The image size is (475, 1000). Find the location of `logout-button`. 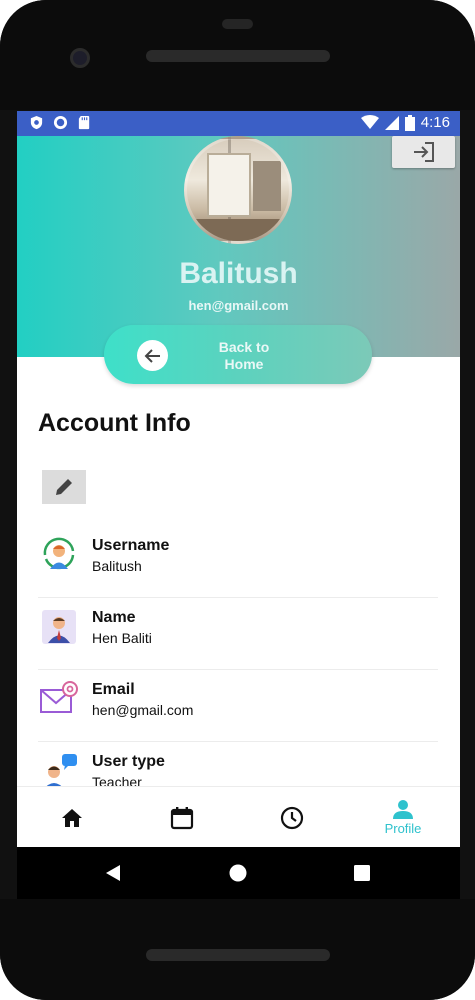

logout-button is located at coordinates (423, 152).